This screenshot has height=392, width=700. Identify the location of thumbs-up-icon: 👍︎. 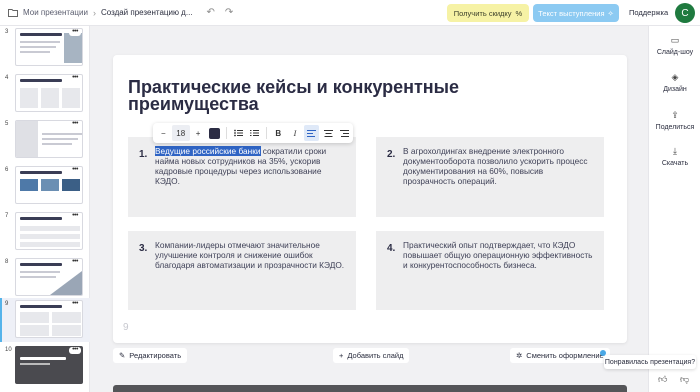
(662, 379).